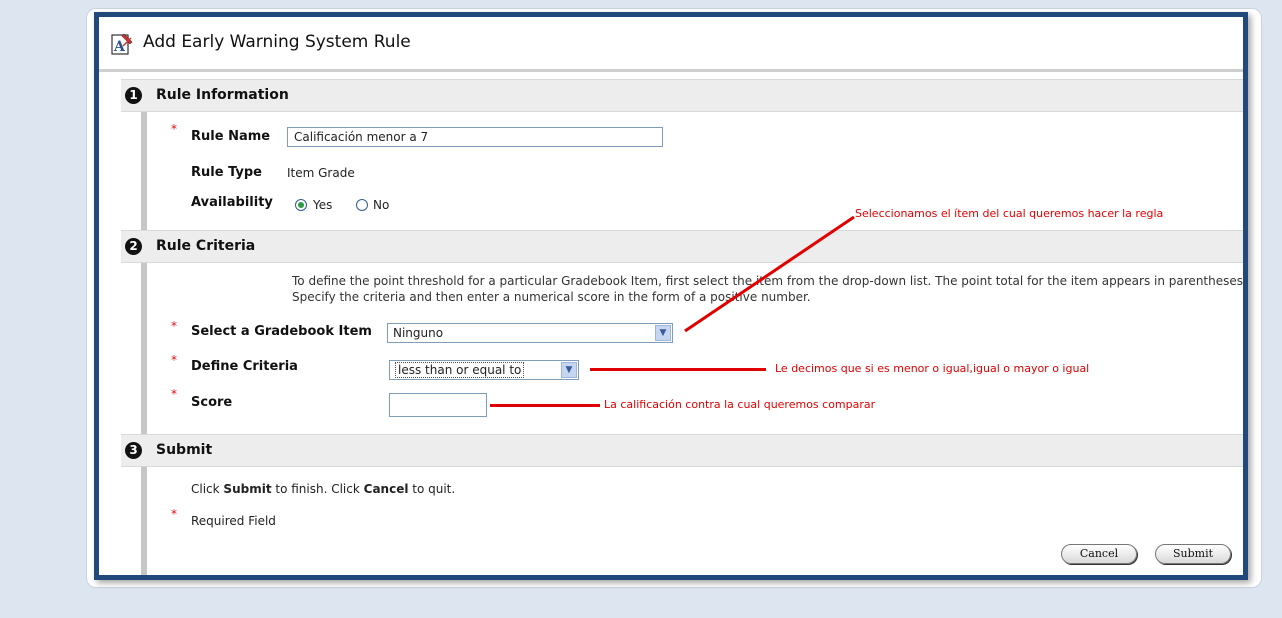  Describe the element at coordinates (1193, 554) in the screenshot. I see `submit-button: Submit` at that location.